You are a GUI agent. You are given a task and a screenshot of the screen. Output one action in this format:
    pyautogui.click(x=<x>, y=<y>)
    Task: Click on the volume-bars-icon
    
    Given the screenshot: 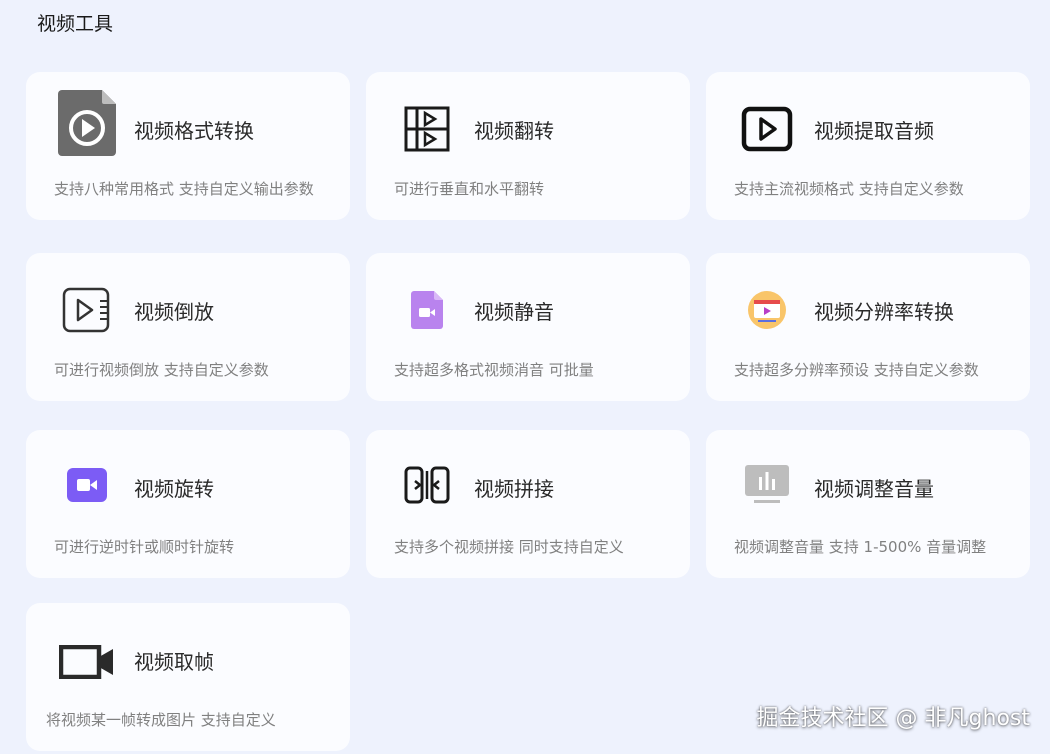 What is the action you would take?
    pyautogui.click(x=767, y=485)
    